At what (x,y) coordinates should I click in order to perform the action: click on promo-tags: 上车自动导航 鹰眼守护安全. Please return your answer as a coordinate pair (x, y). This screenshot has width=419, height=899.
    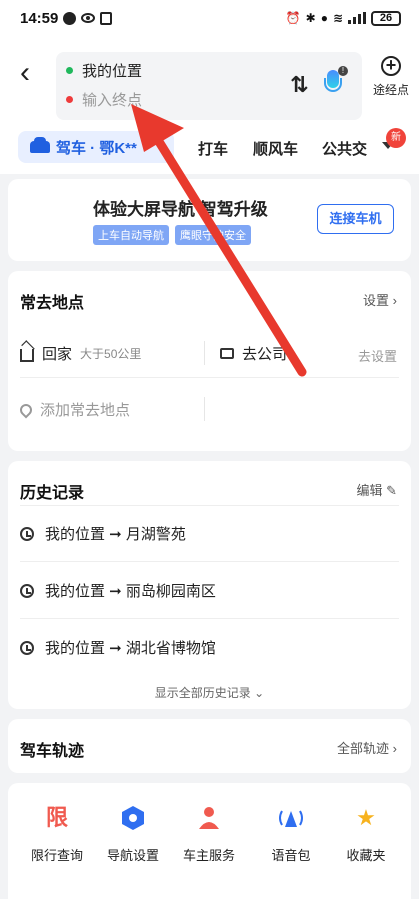
    Looking at the image, I should click on (172, 235).